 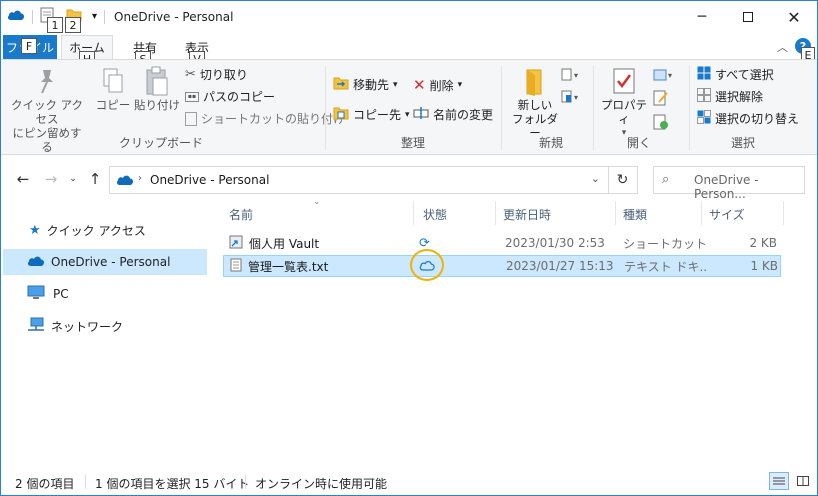 I want to click on file-size: 2 KB, so click(x=763, y=243).